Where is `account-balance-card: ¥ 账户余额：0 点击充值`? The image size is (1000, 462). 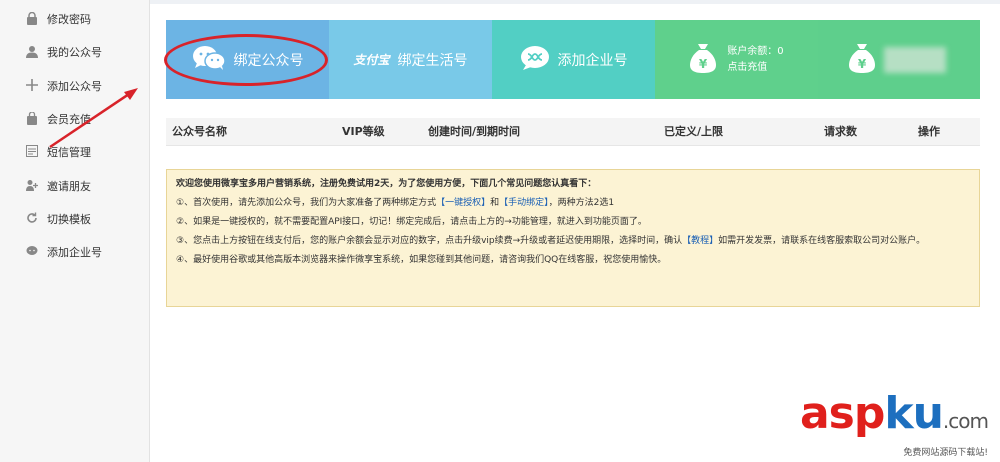 account-balance-card: ¥ 账户余额：0 点击充值 is located at coordinates (736, 59).